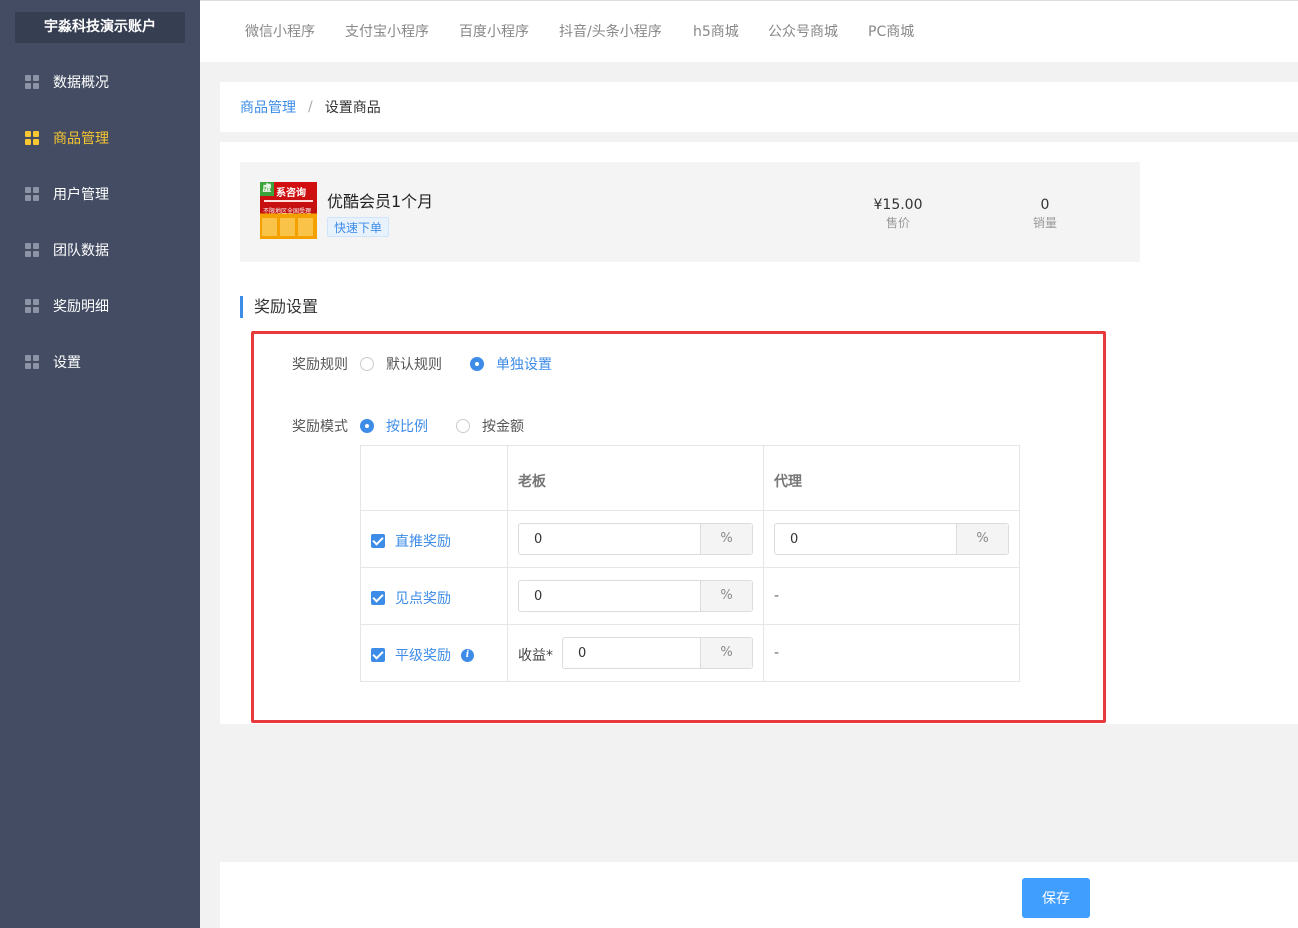  What do you see at coordinates (320, 427) in the screenshot?
I see `reward-mode-label: 奖励模式` at bounding box center [320, 427].